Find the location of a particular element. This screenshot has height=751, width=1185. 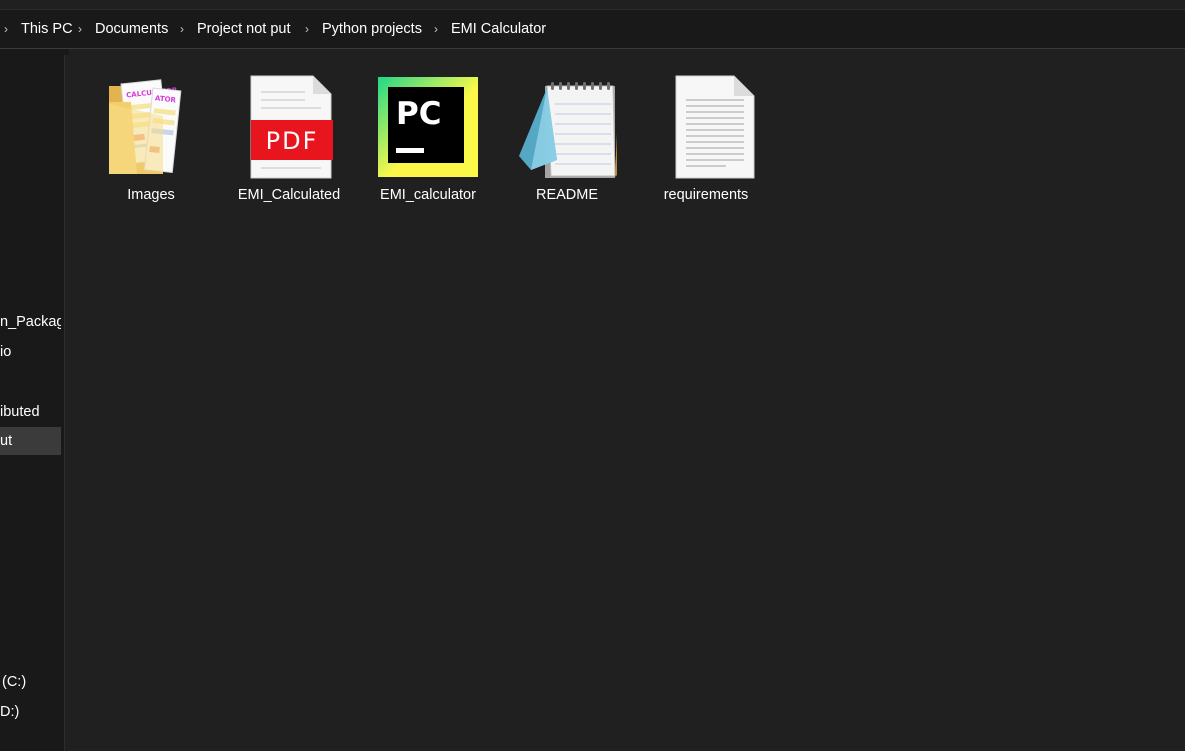

sidebar-item: ibuted is located at coordinates (30, 412).